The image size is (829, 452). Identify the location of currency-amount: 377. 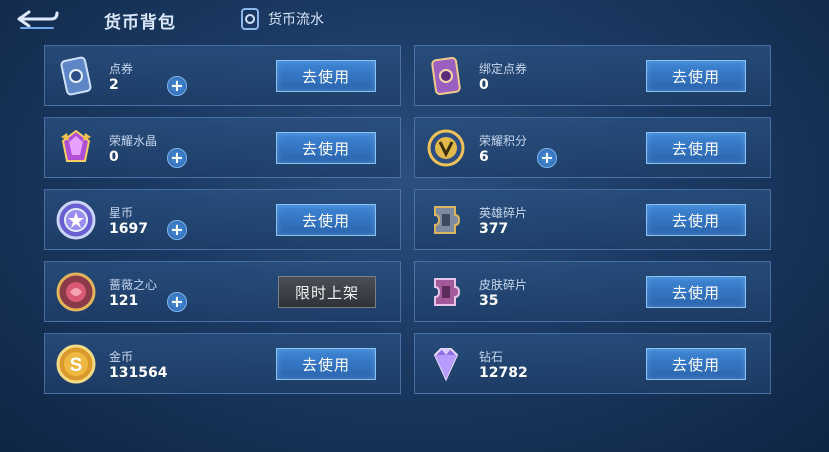
(494, 229).